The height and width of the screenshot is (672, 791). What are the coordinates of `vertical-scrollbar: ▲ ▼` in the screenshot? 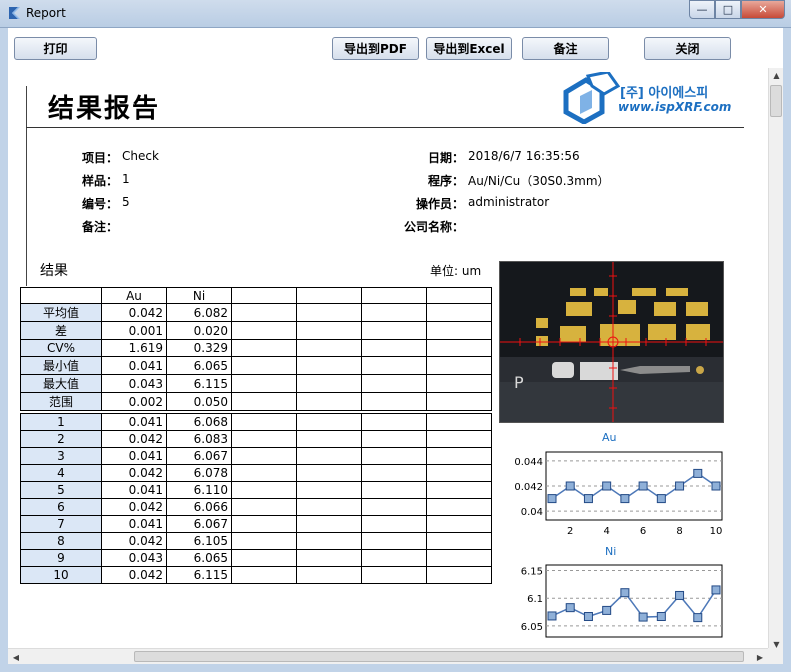 It's located at (775, 360).